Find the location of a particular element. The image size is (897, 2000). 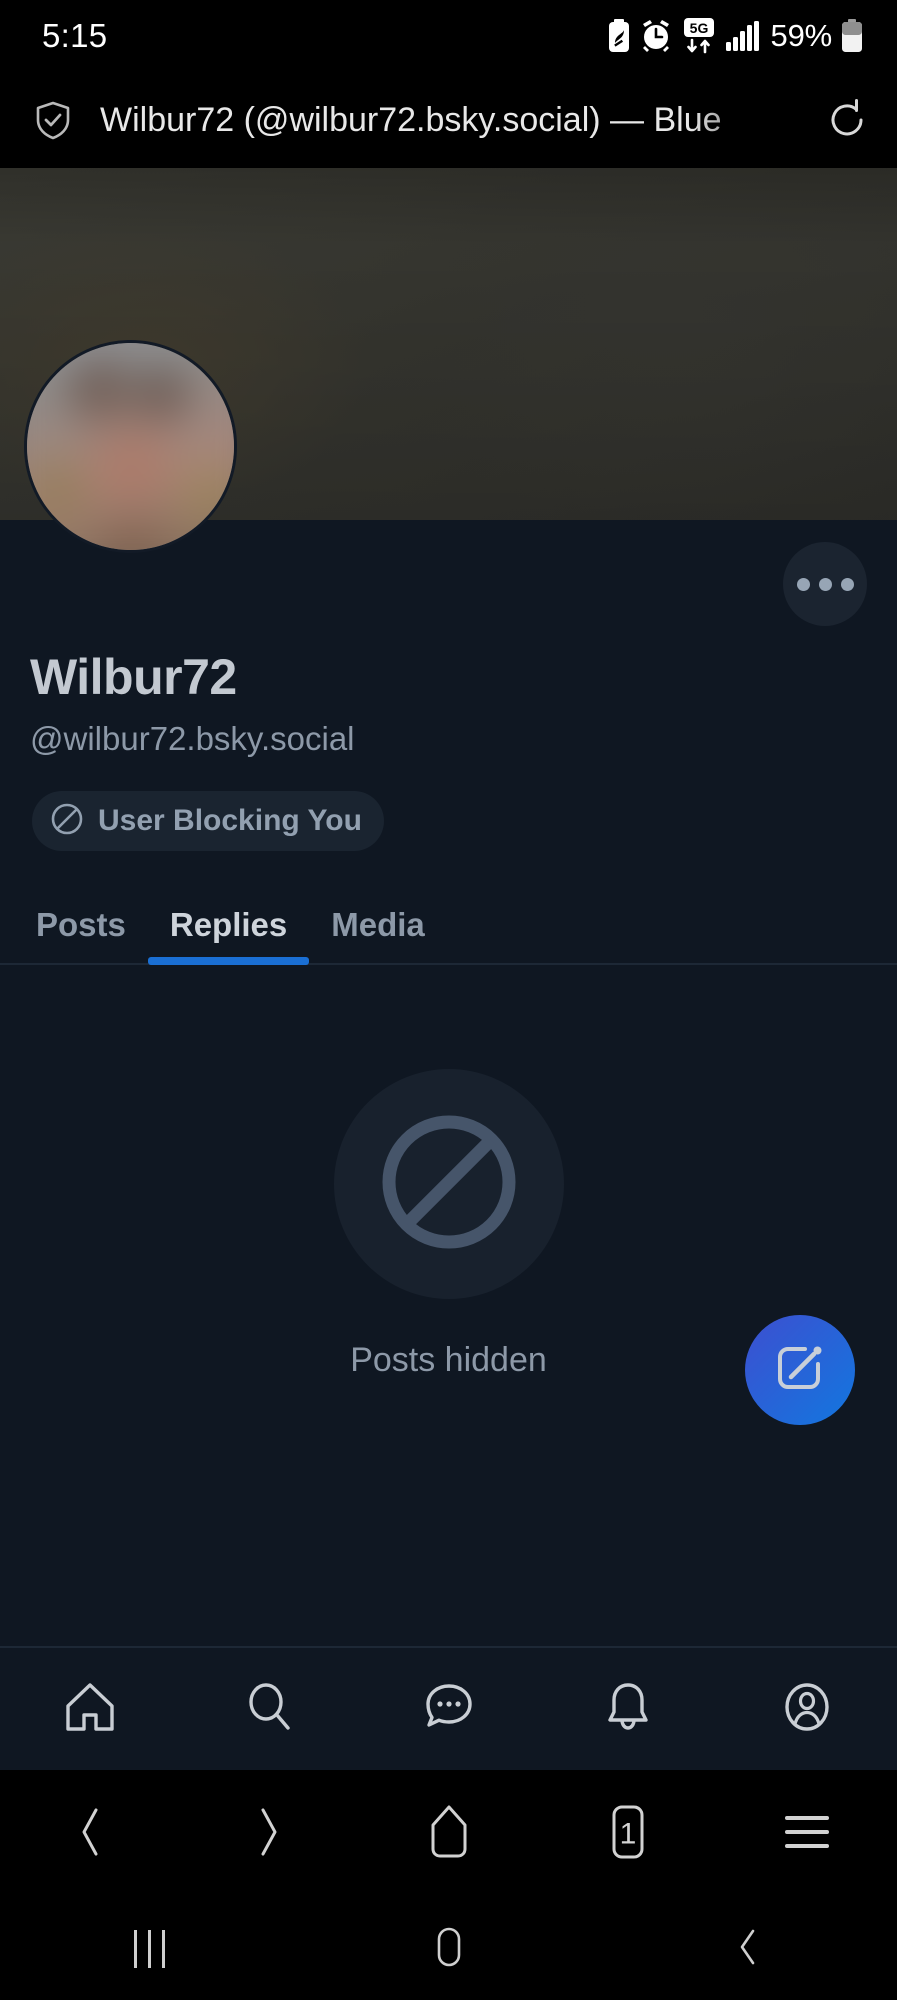

browser-toolbar: 1 is located at coordinates (448, 1834).